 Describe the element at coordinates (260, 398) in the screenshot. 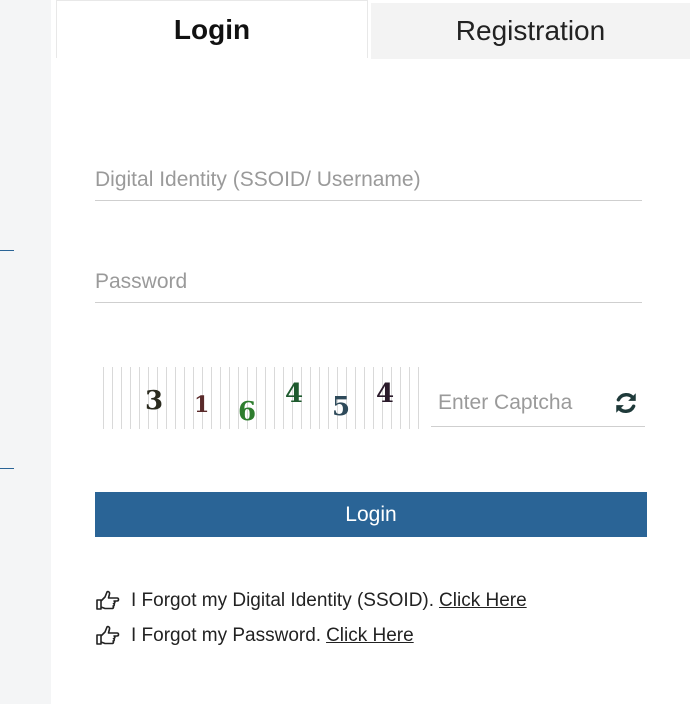

I see `captcha-image: 3 1 6 4 5 4` at that location.